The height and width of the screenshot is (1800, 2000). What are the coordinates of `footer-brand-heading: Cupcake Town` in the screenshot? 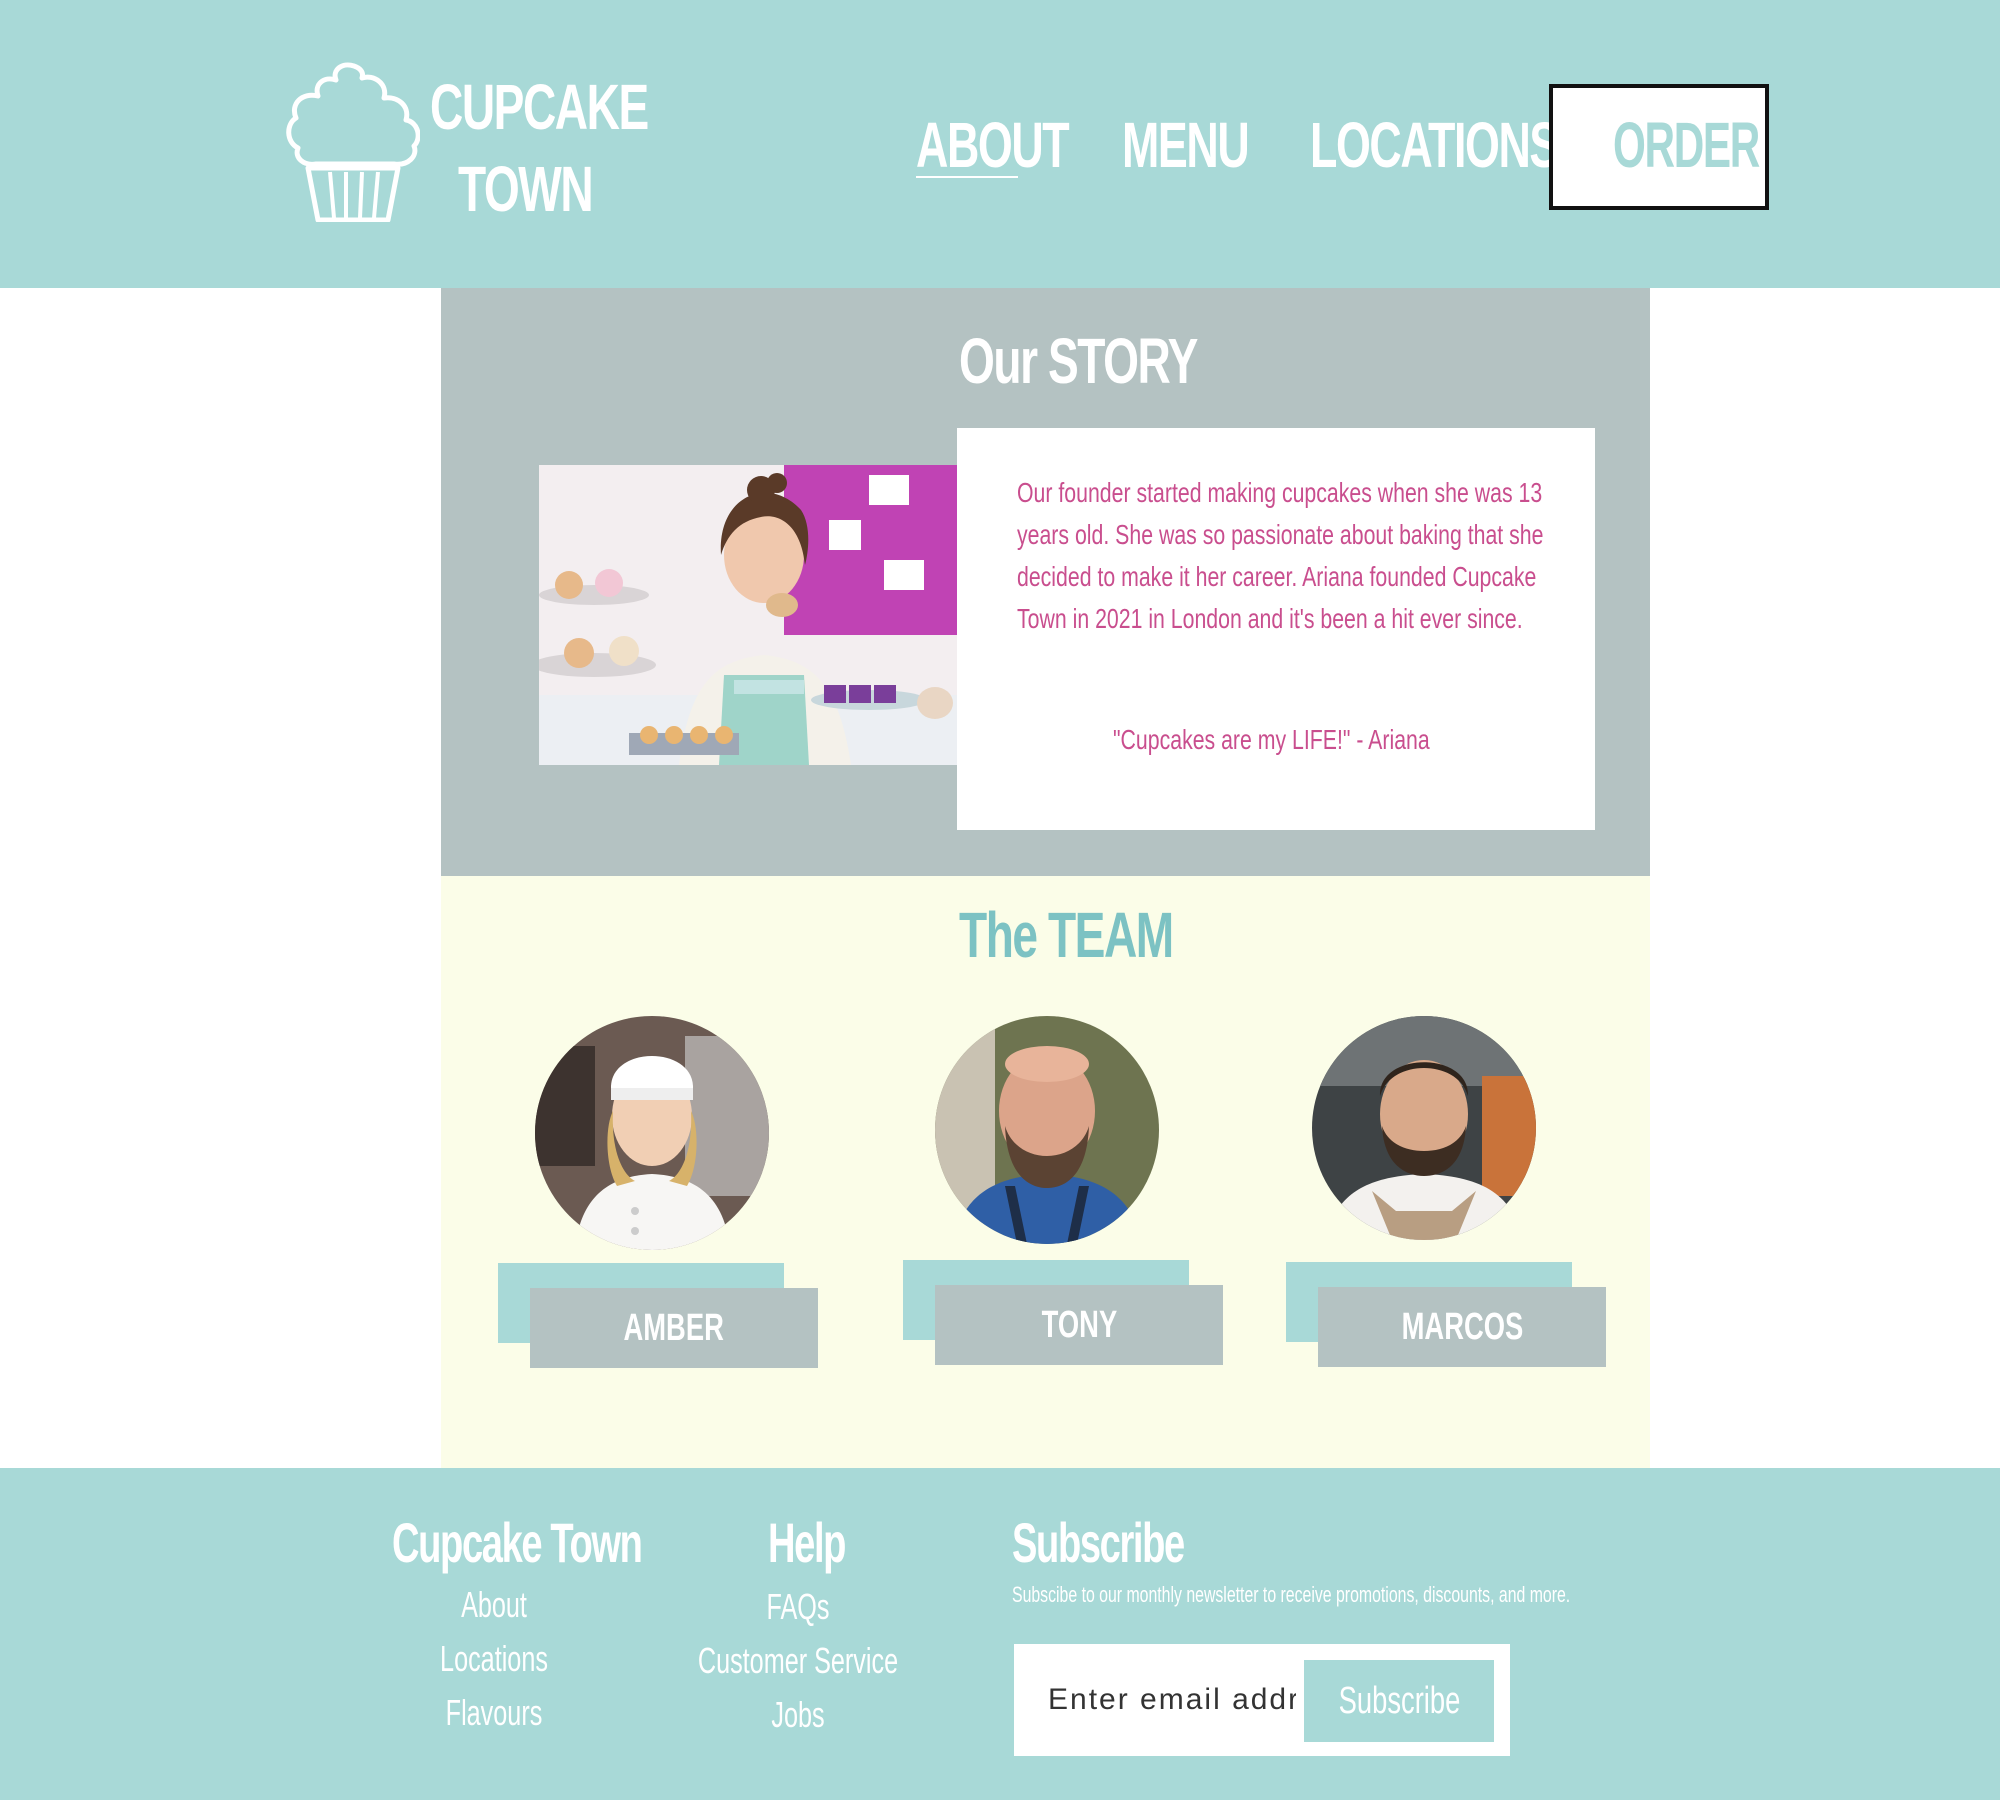 It's located at (517, 1542).